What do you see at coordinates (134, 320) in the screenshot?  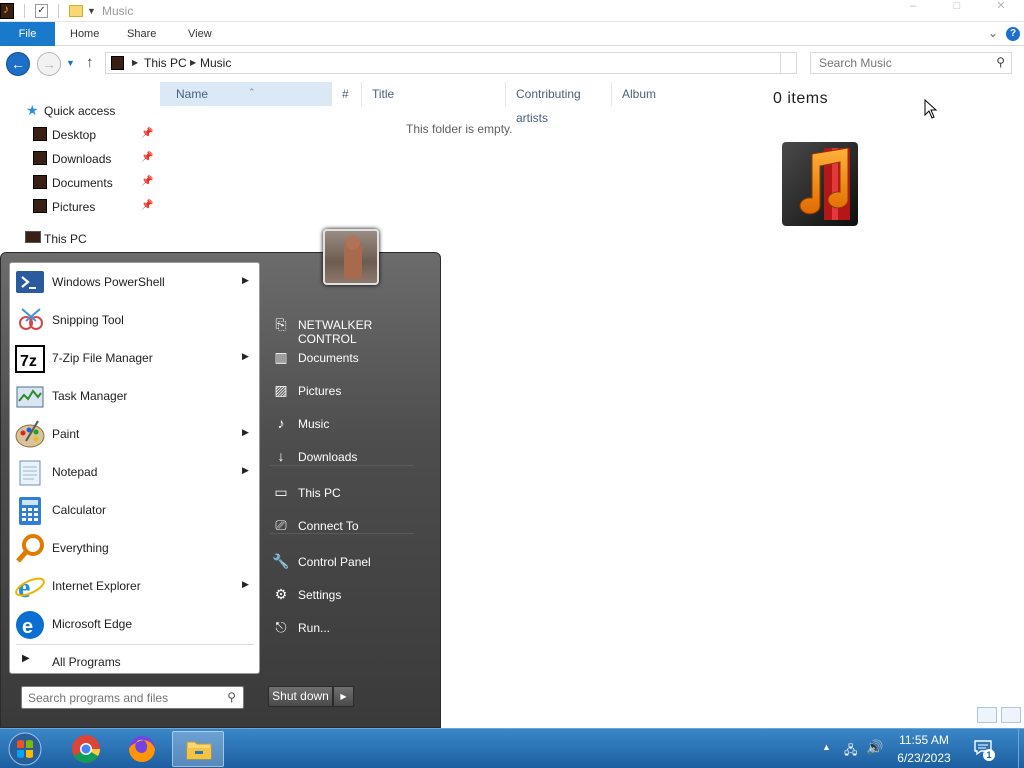 I see `start-program-snipping-tool: Snipping Tool` at bounding box center [134, 320].